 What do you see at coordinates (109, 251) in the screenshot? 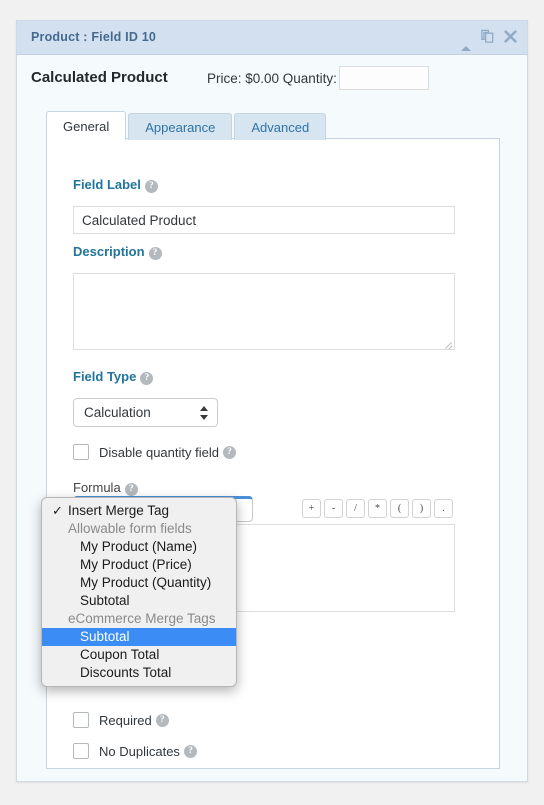
I see `description-caption-text: Description` at bounding box center [109, 251].